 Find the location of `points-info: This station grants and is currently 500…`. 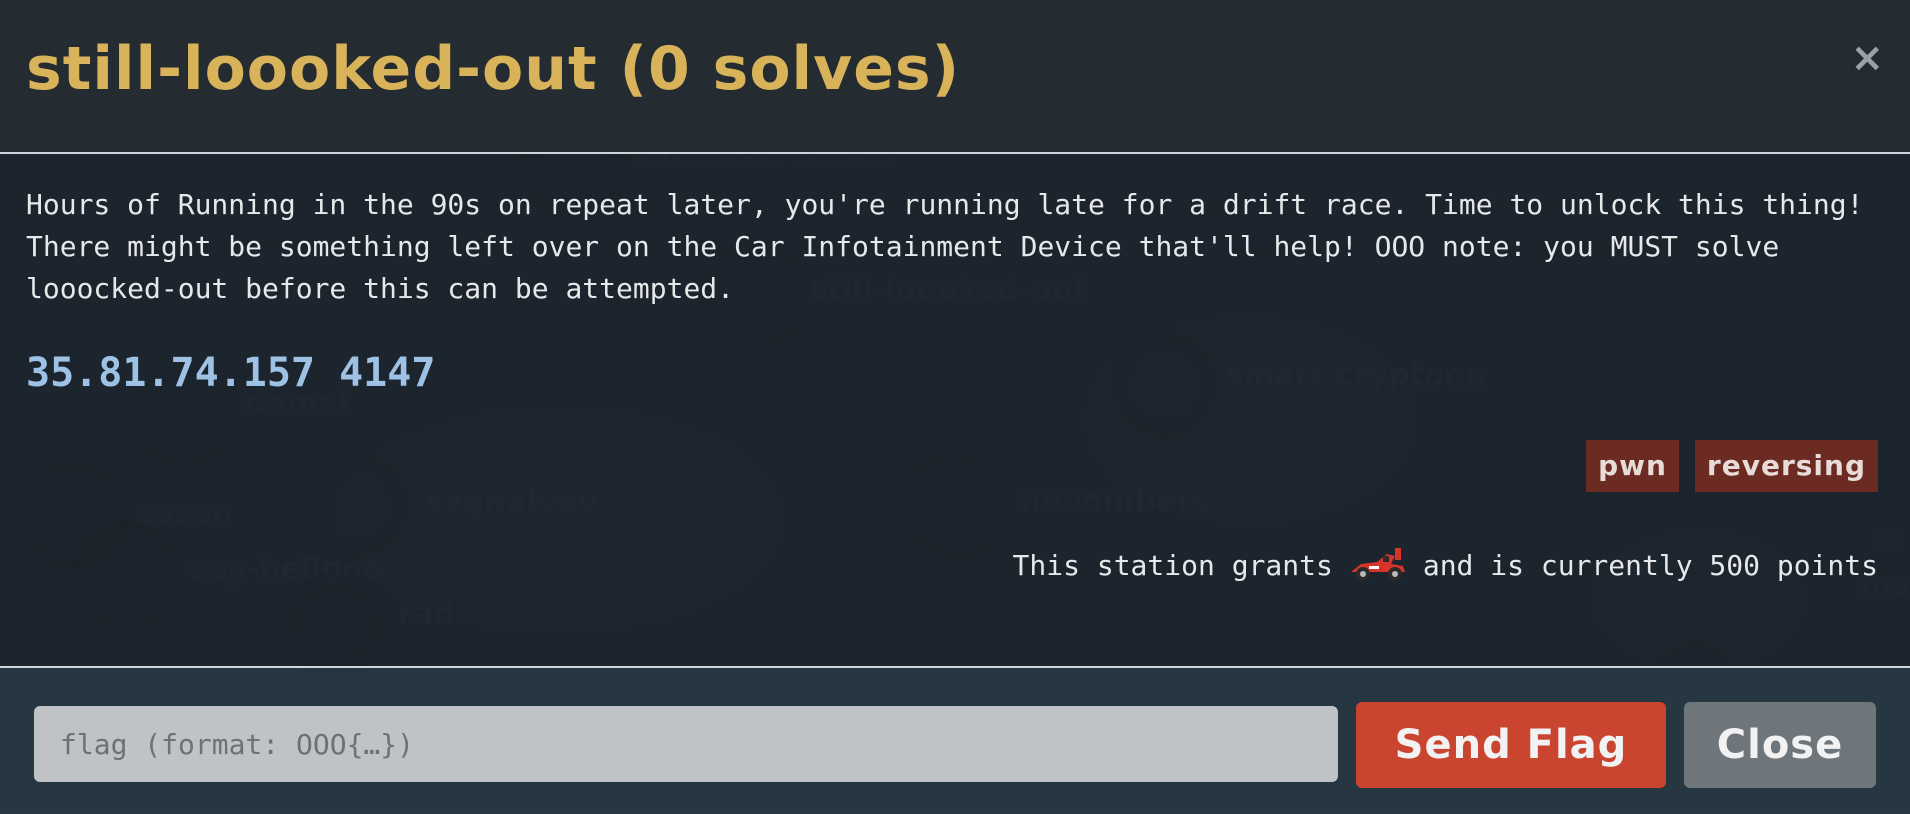

points-info: This station grants and is currently 500… is located at coordinates (1445, 565).